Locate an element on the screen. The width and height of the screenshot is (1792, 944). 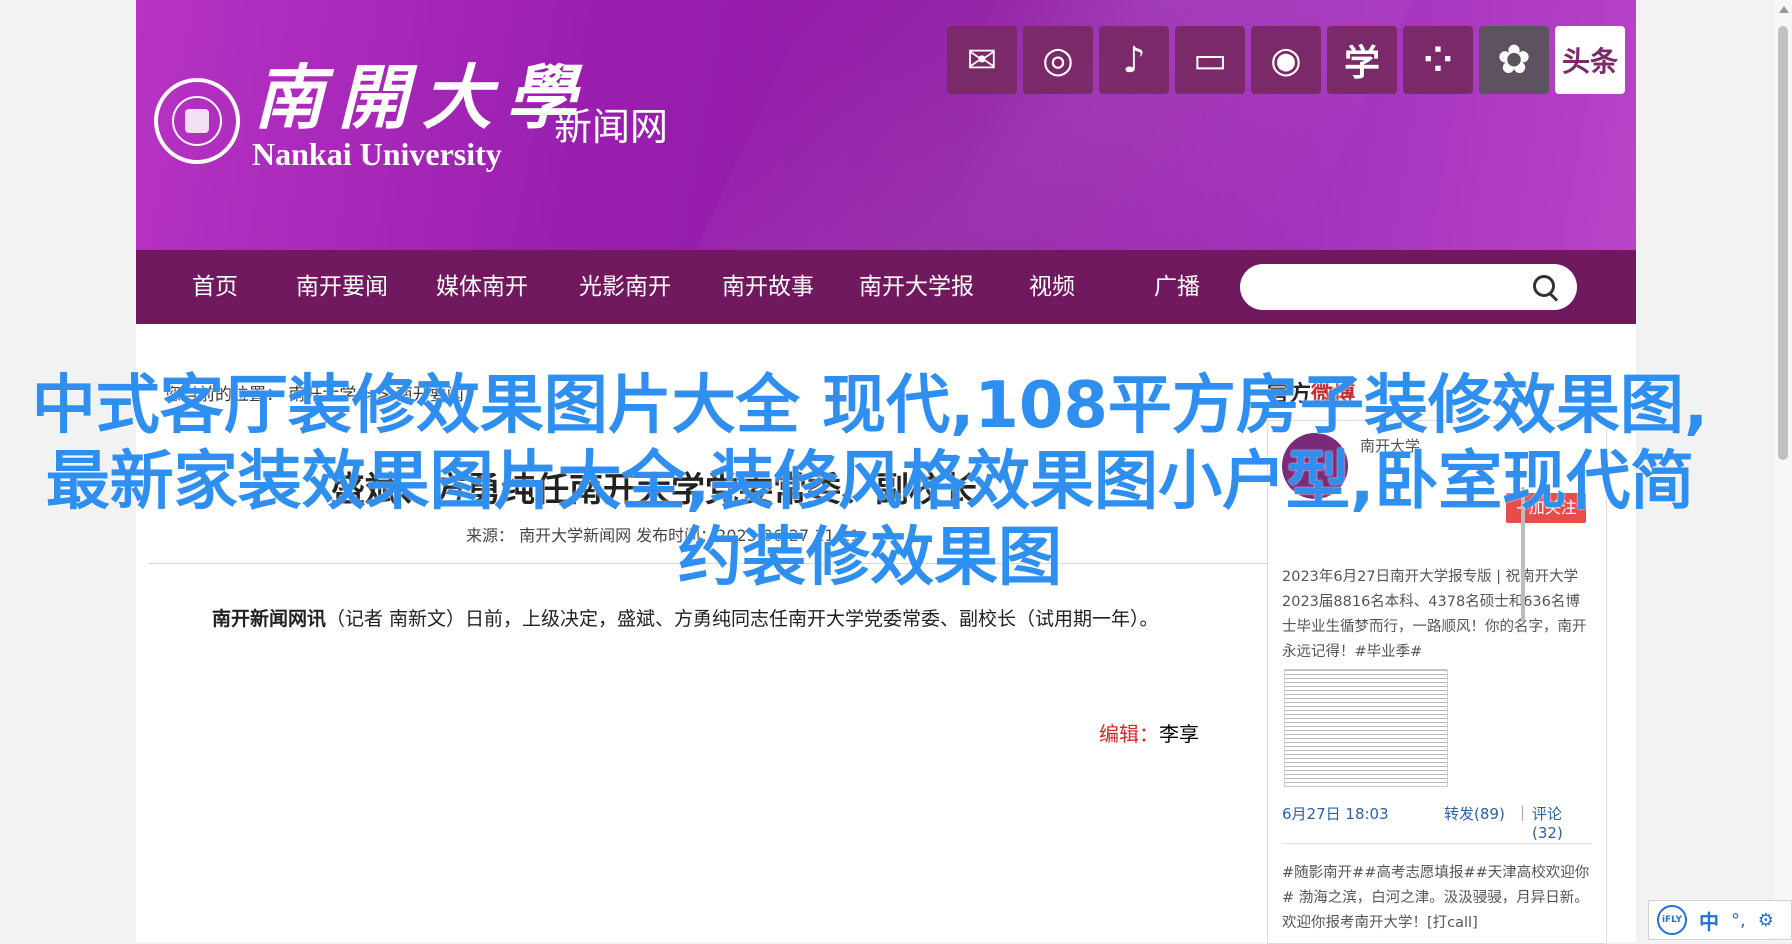
flower-icon: ✿ is located at coordinates (1514, 60).